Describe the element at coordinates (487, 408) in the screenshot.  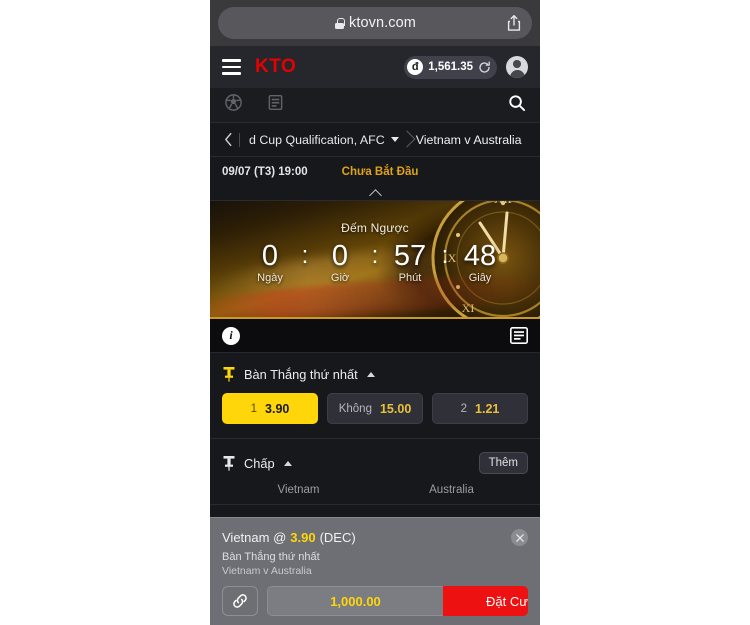
I see `odd-value-2: 1.21` at that location.